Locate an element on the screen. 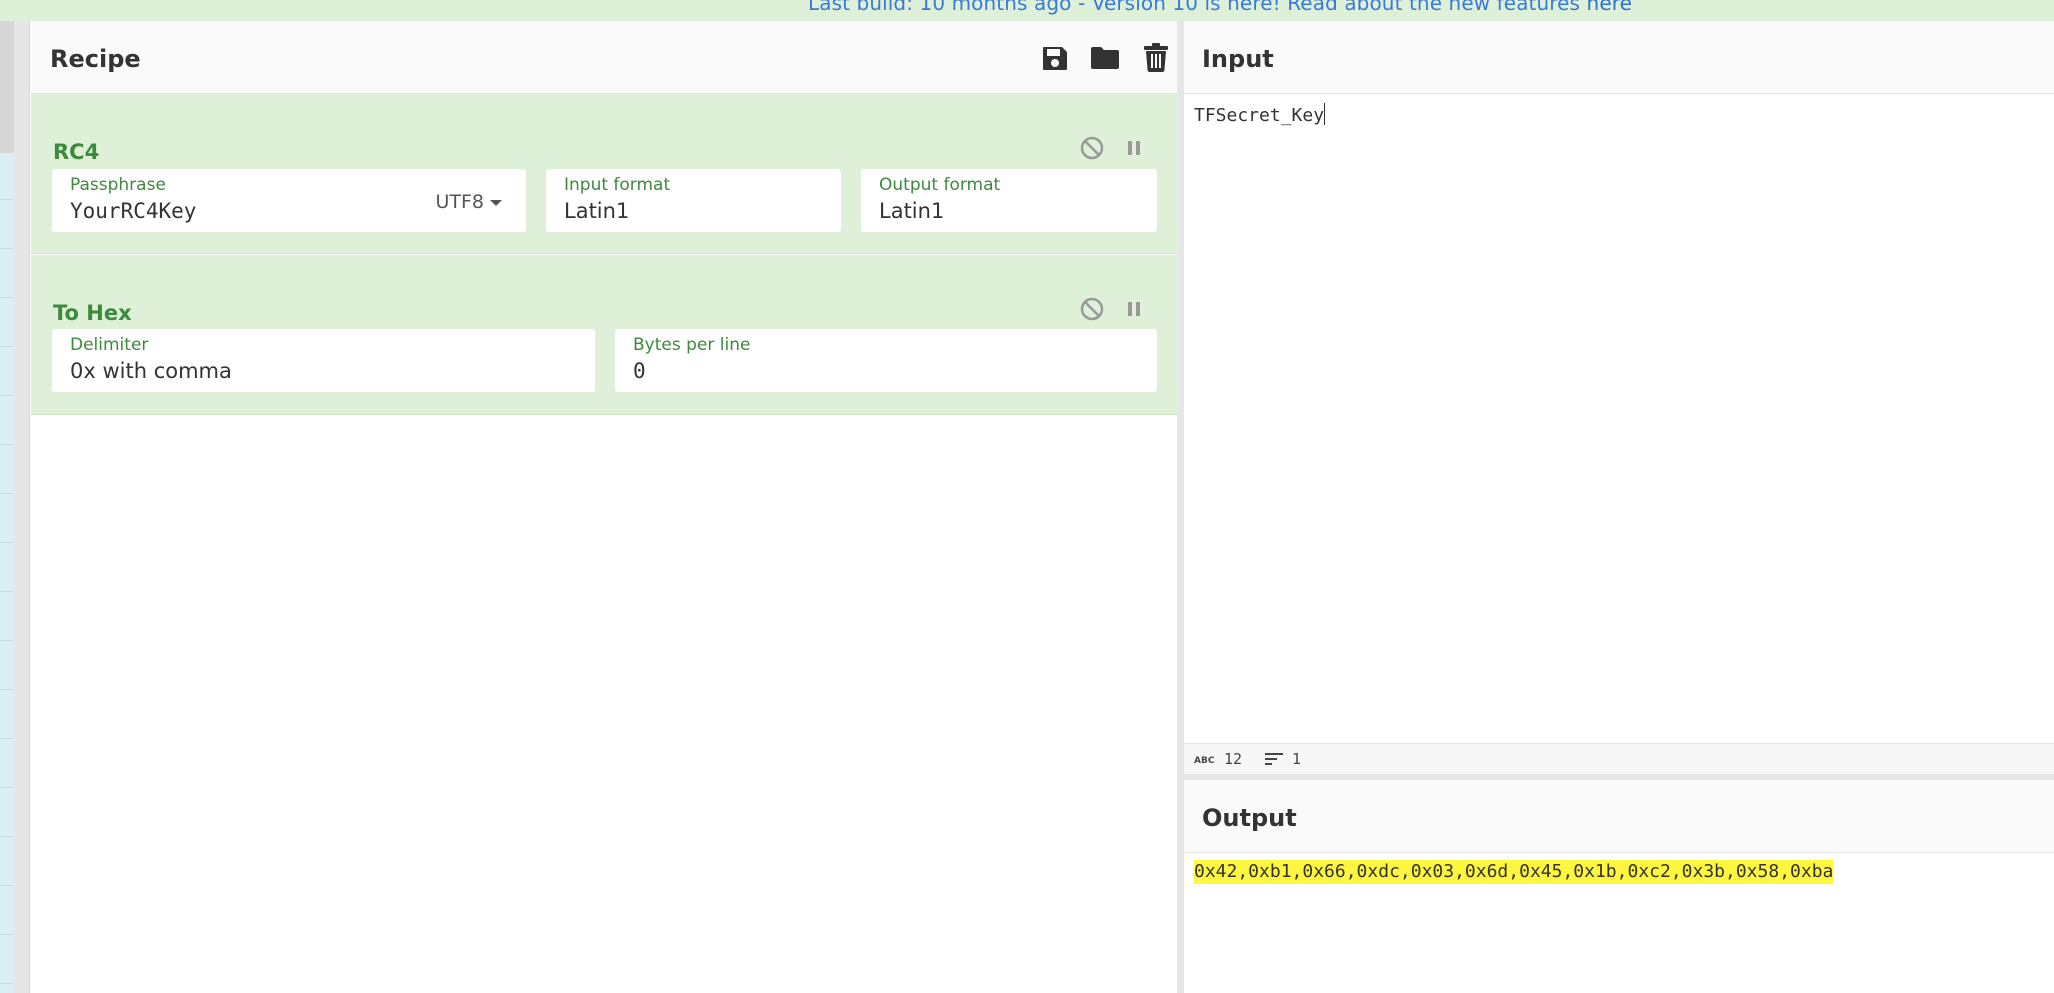  bytes-per-line-input: 0 is located at coordinates (639, 371).